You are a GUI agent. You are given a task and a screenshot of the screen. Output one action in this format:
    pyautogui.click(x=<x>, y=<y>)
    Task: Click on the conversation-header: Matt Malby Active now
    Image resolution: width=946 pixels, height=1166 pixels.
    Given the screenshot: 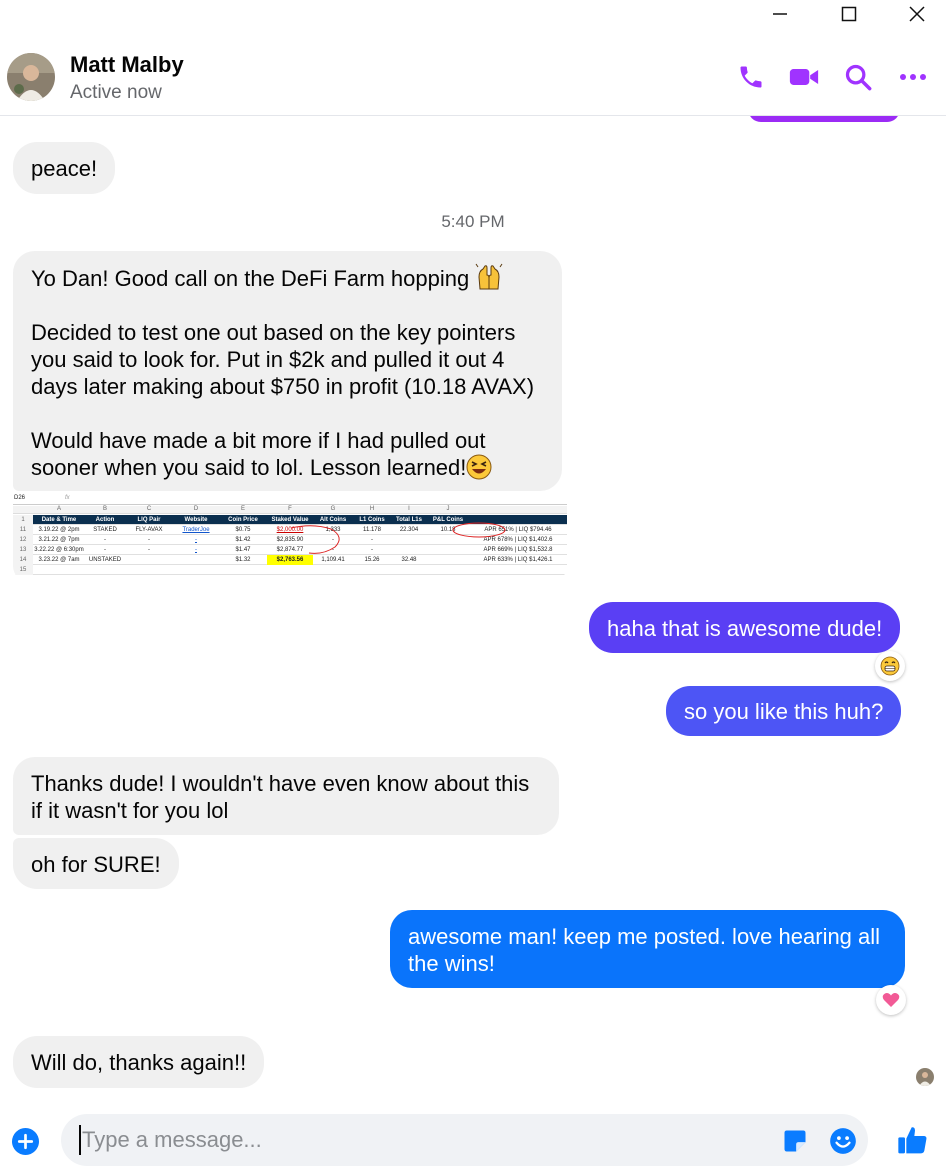 What is the action you would take?
    pyautogui.click(x=473, y=78)
    